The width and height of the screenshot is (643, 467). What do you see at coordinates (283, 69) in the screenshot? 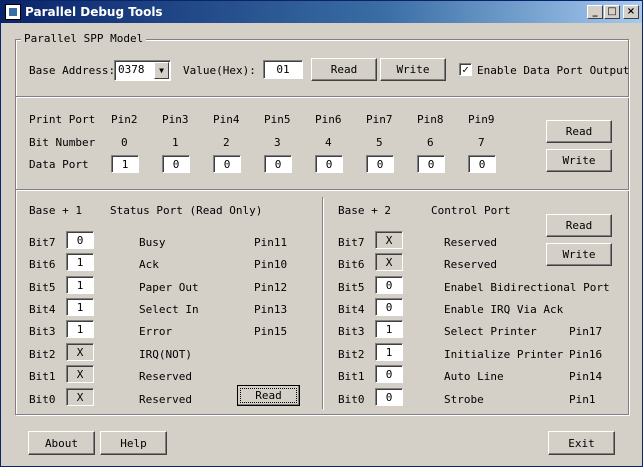
I see `value-hex-input: 01` at bounding box center [283, 69].